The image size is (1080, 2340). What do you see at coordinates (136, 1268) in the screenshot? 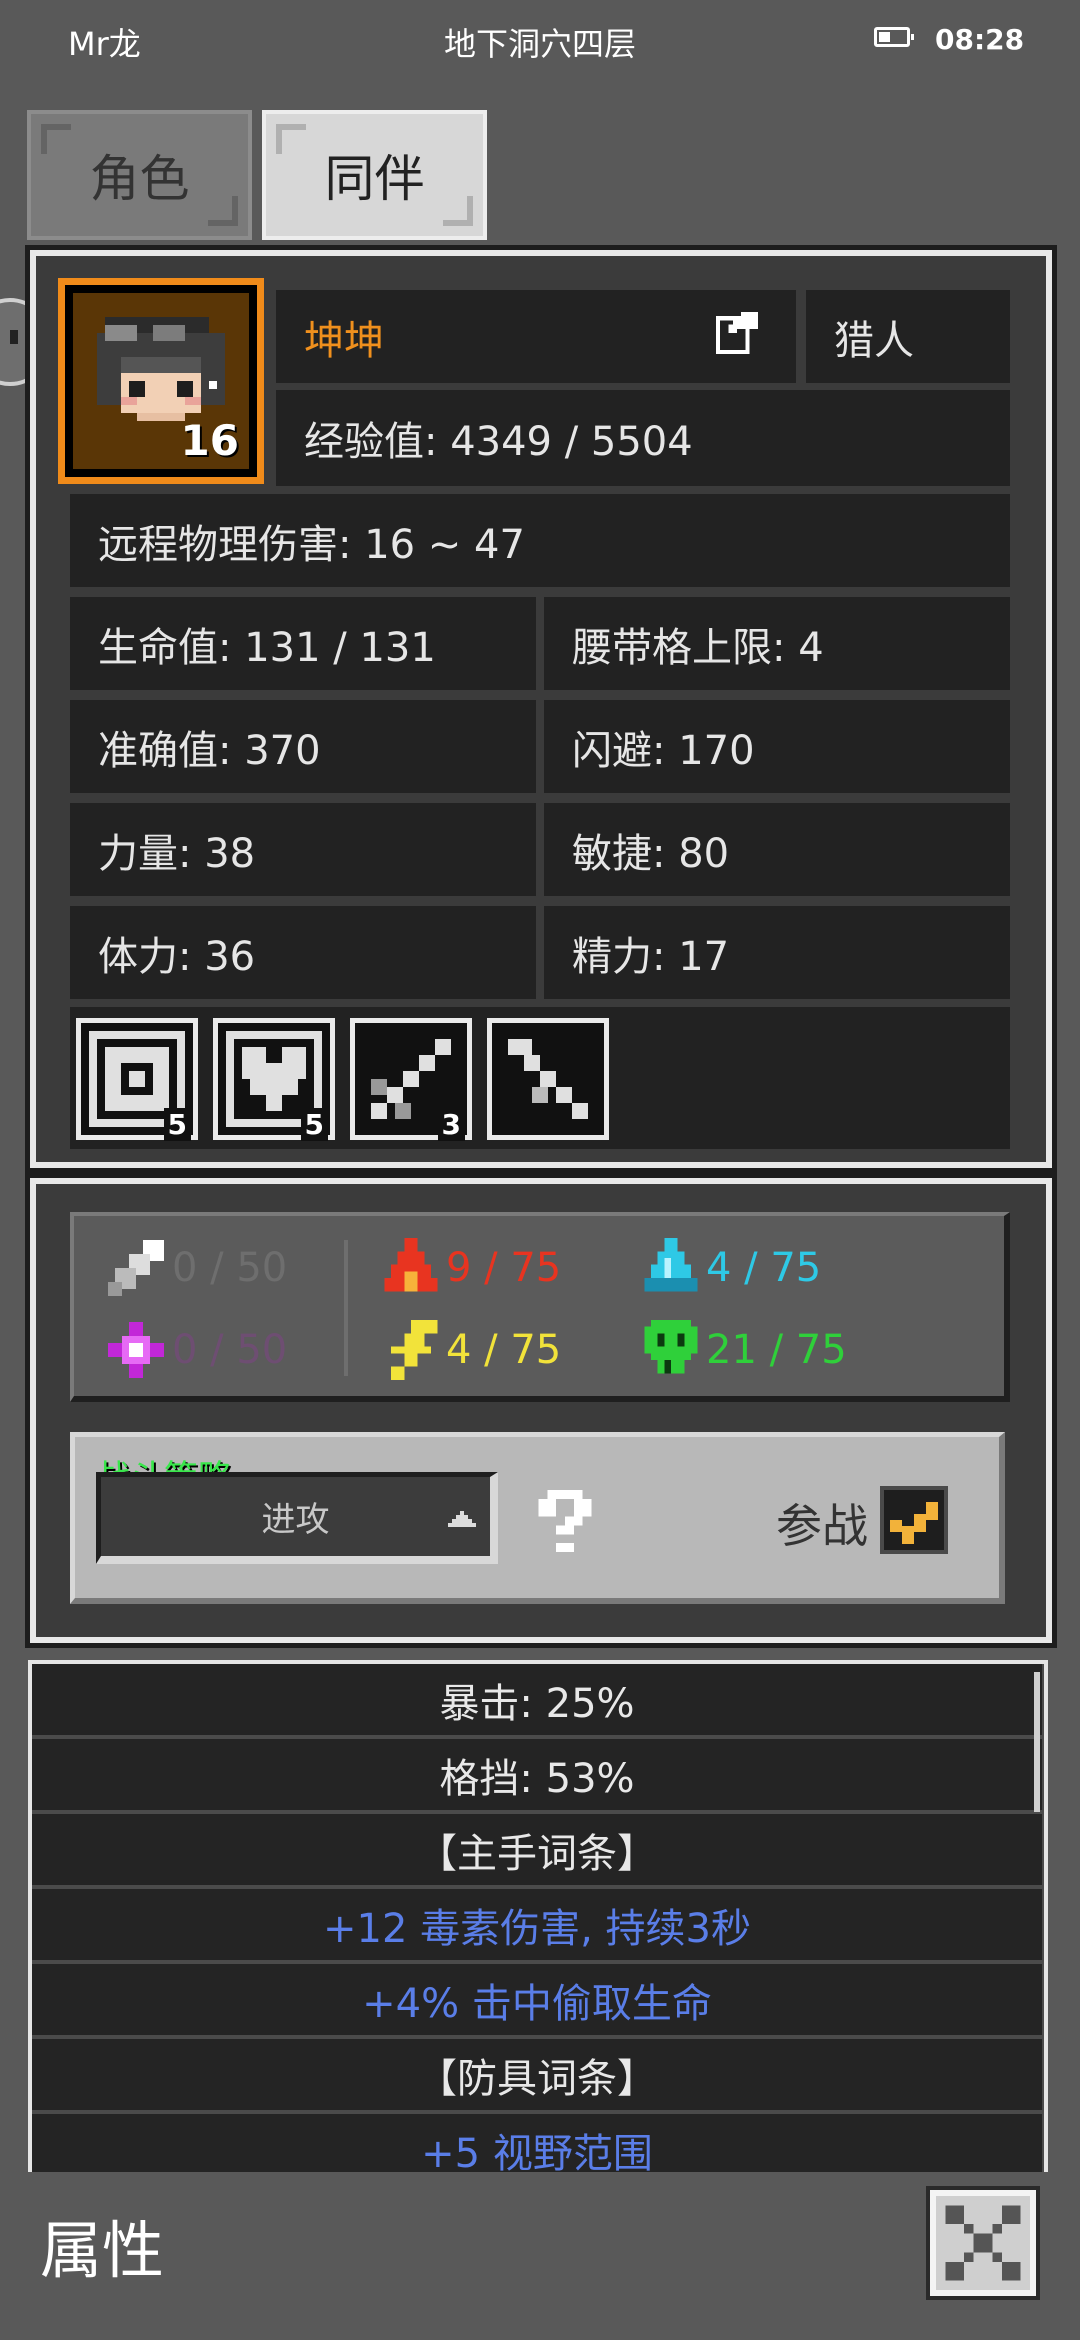
I see `physical-resist-icon` at bounding box center [136, 1268].